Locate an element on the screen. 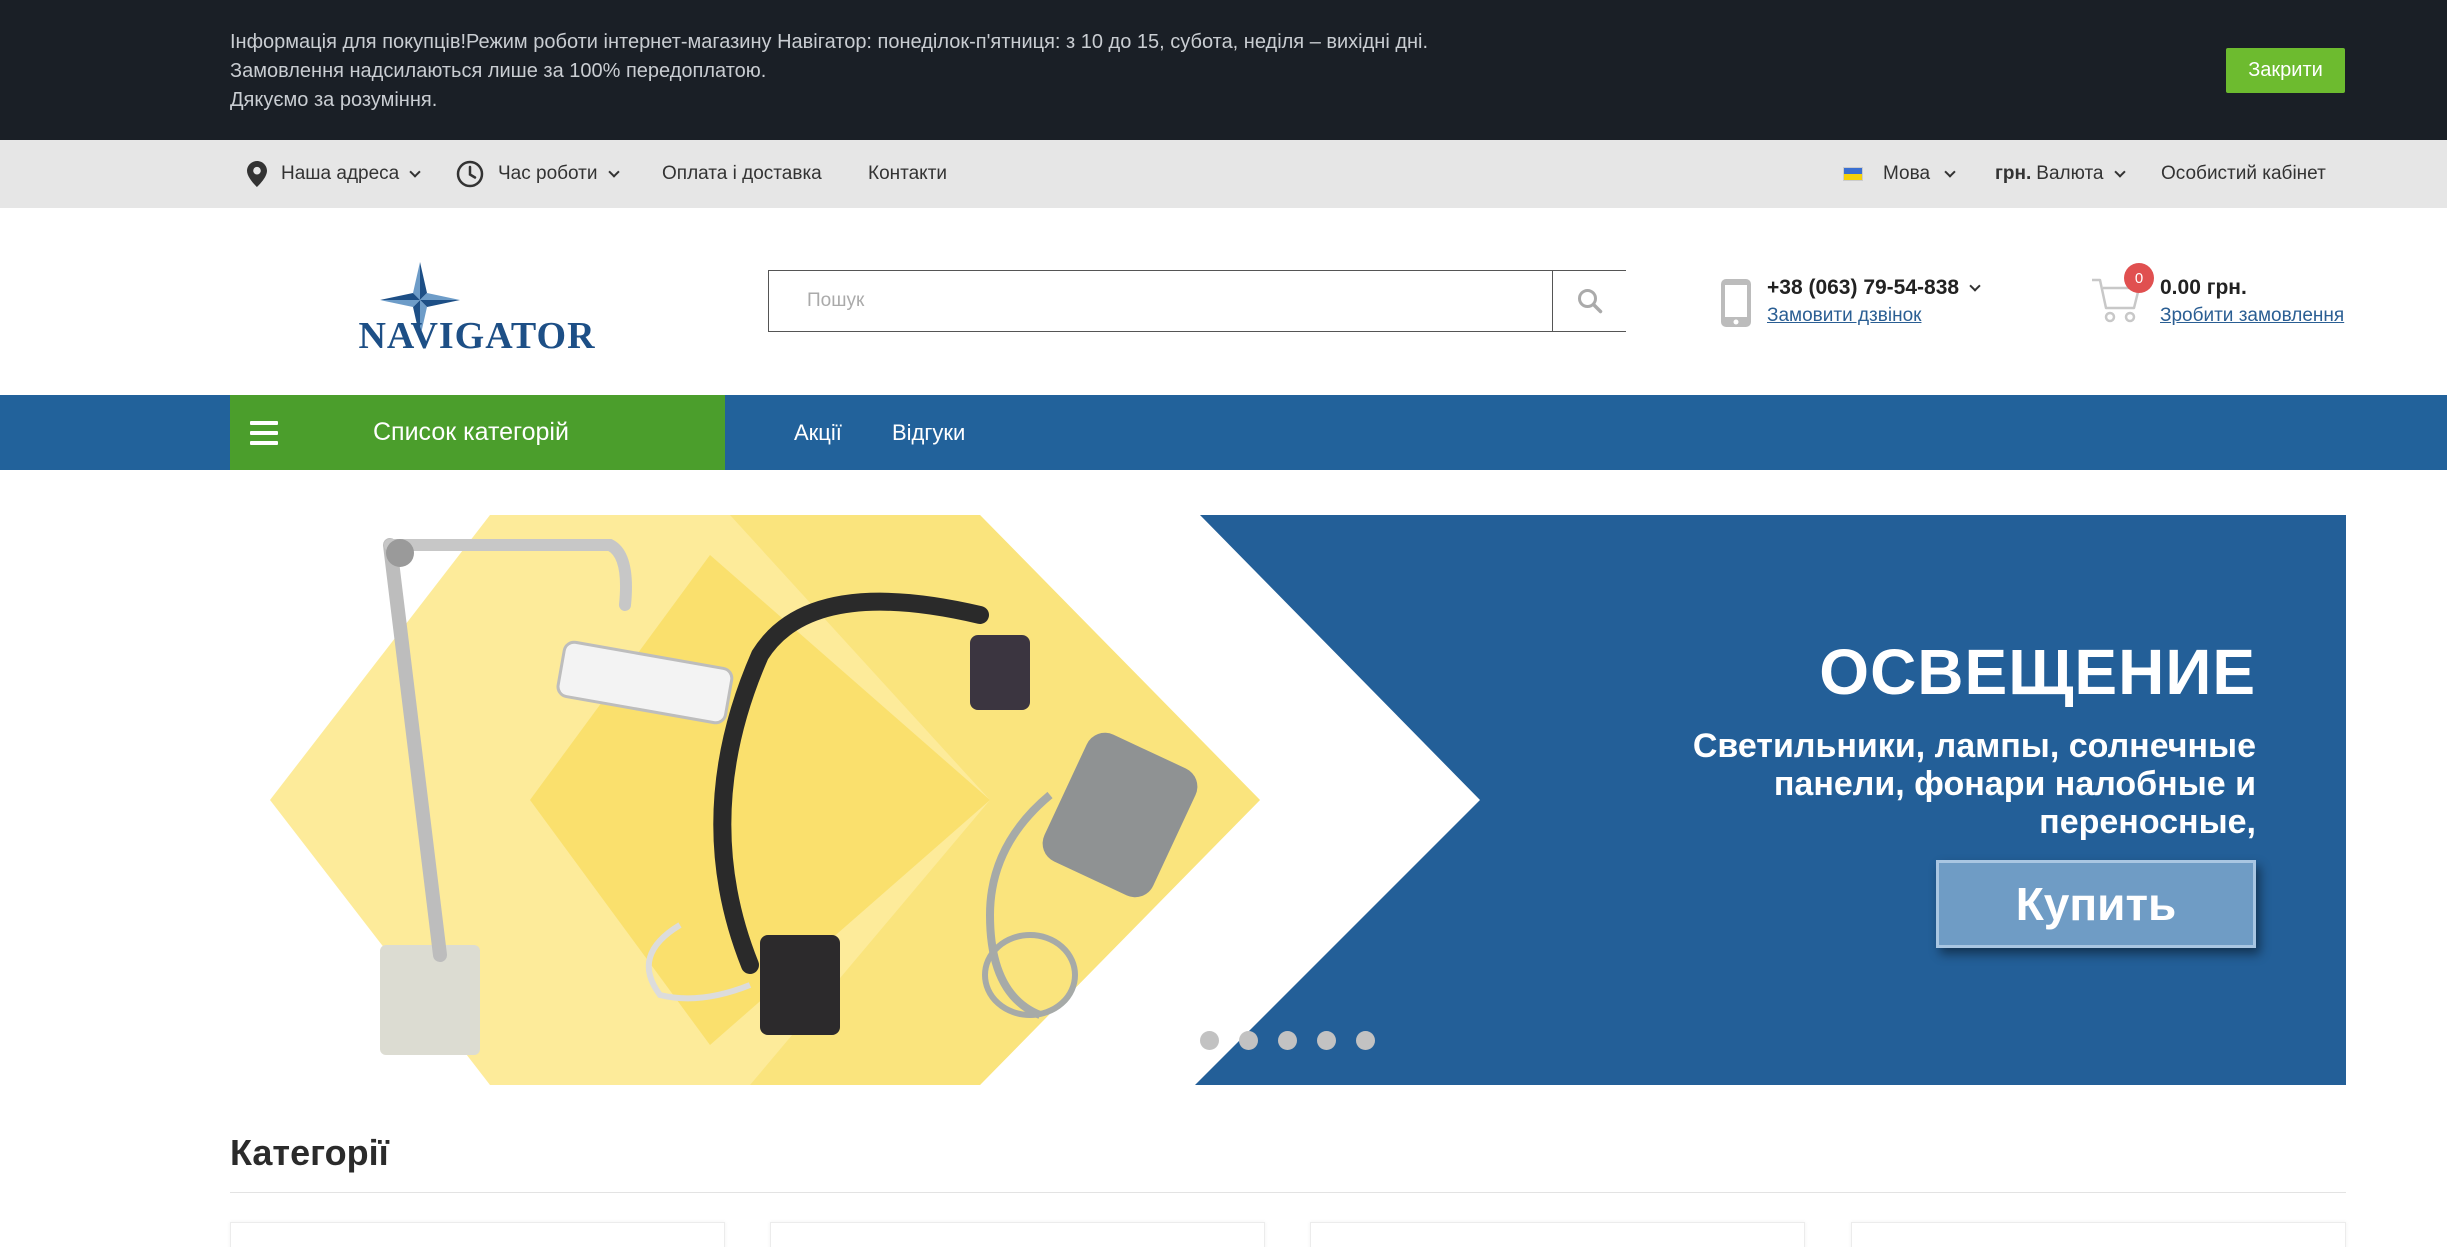 Image resolution: width=2447 pixels, height=1247 pixels. categories-heading: Категорії is located at coordinates (309, 1152).